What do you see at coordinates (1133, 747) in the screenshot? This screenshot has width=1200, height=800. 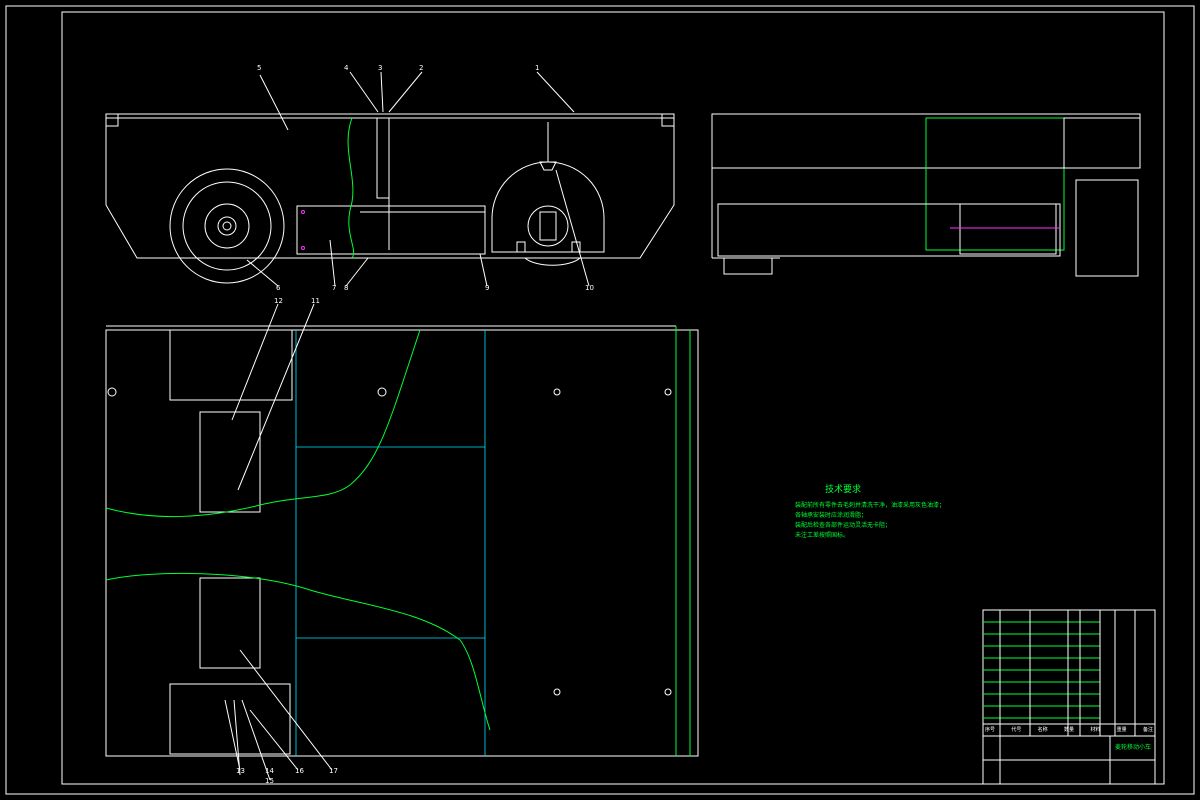 I see `title-block-stamp: 麦轮移动小车` at bounding box center [1133, 747].